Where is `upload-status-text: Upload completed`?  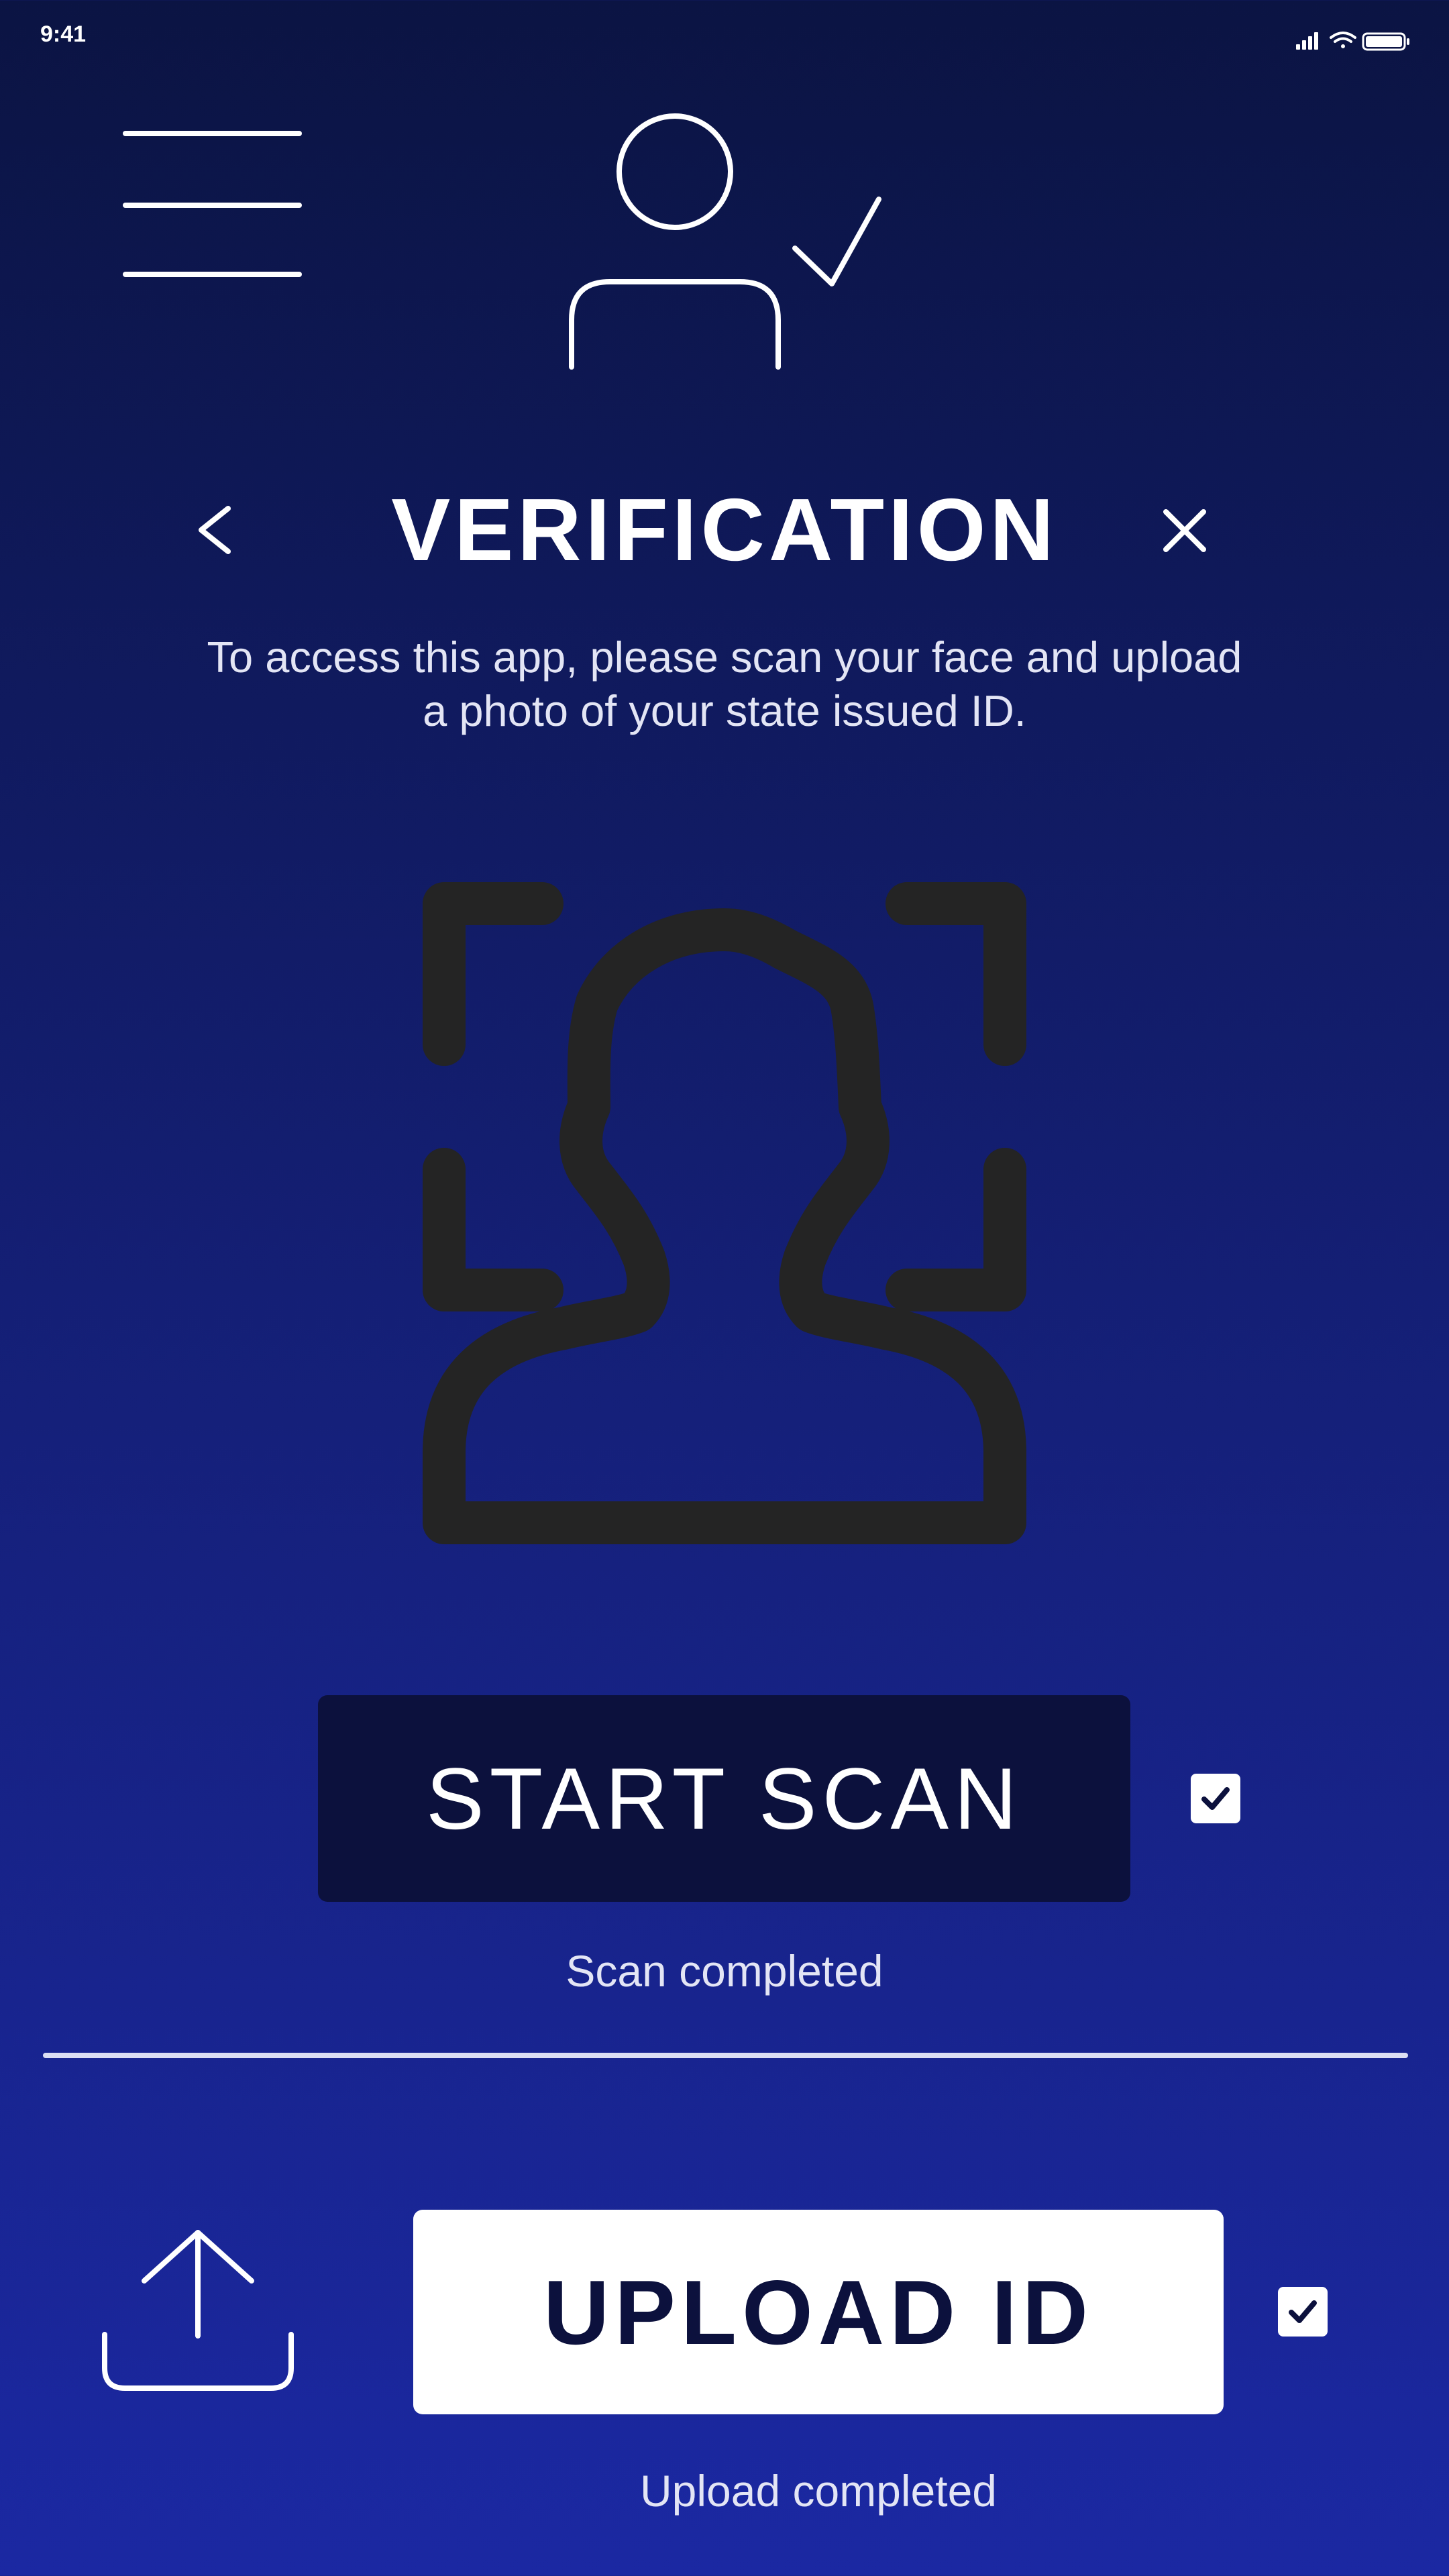 upload-status-text: Upload completed is located at coordinates (818, 2491).